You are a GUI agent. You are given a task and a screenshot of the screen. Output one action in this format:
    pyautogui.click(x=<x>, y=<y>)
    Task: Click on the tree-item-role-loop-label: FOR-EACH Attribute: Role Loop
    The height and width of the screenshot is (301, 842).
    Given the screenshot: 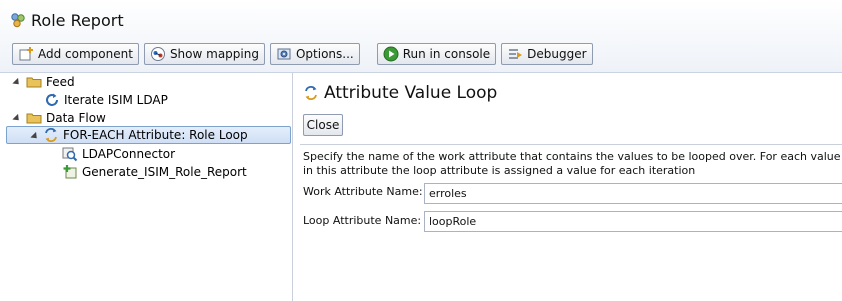 What is the action you would take?
    pyautogui.click(x=155, y=135)
    